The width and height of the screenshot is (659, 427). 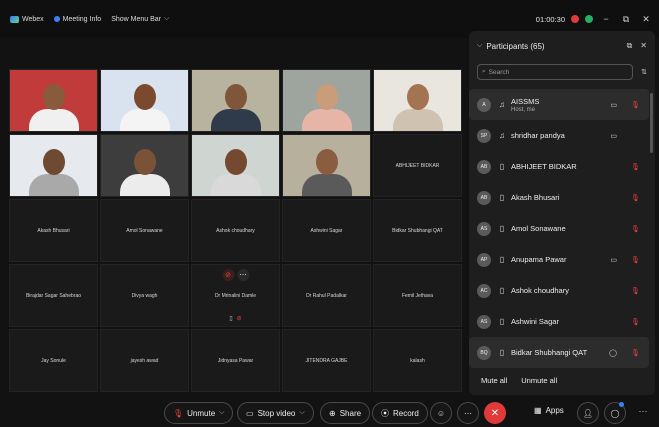 I want to click on unmute-all-button: Unmute all, so click(x=539, y=380).